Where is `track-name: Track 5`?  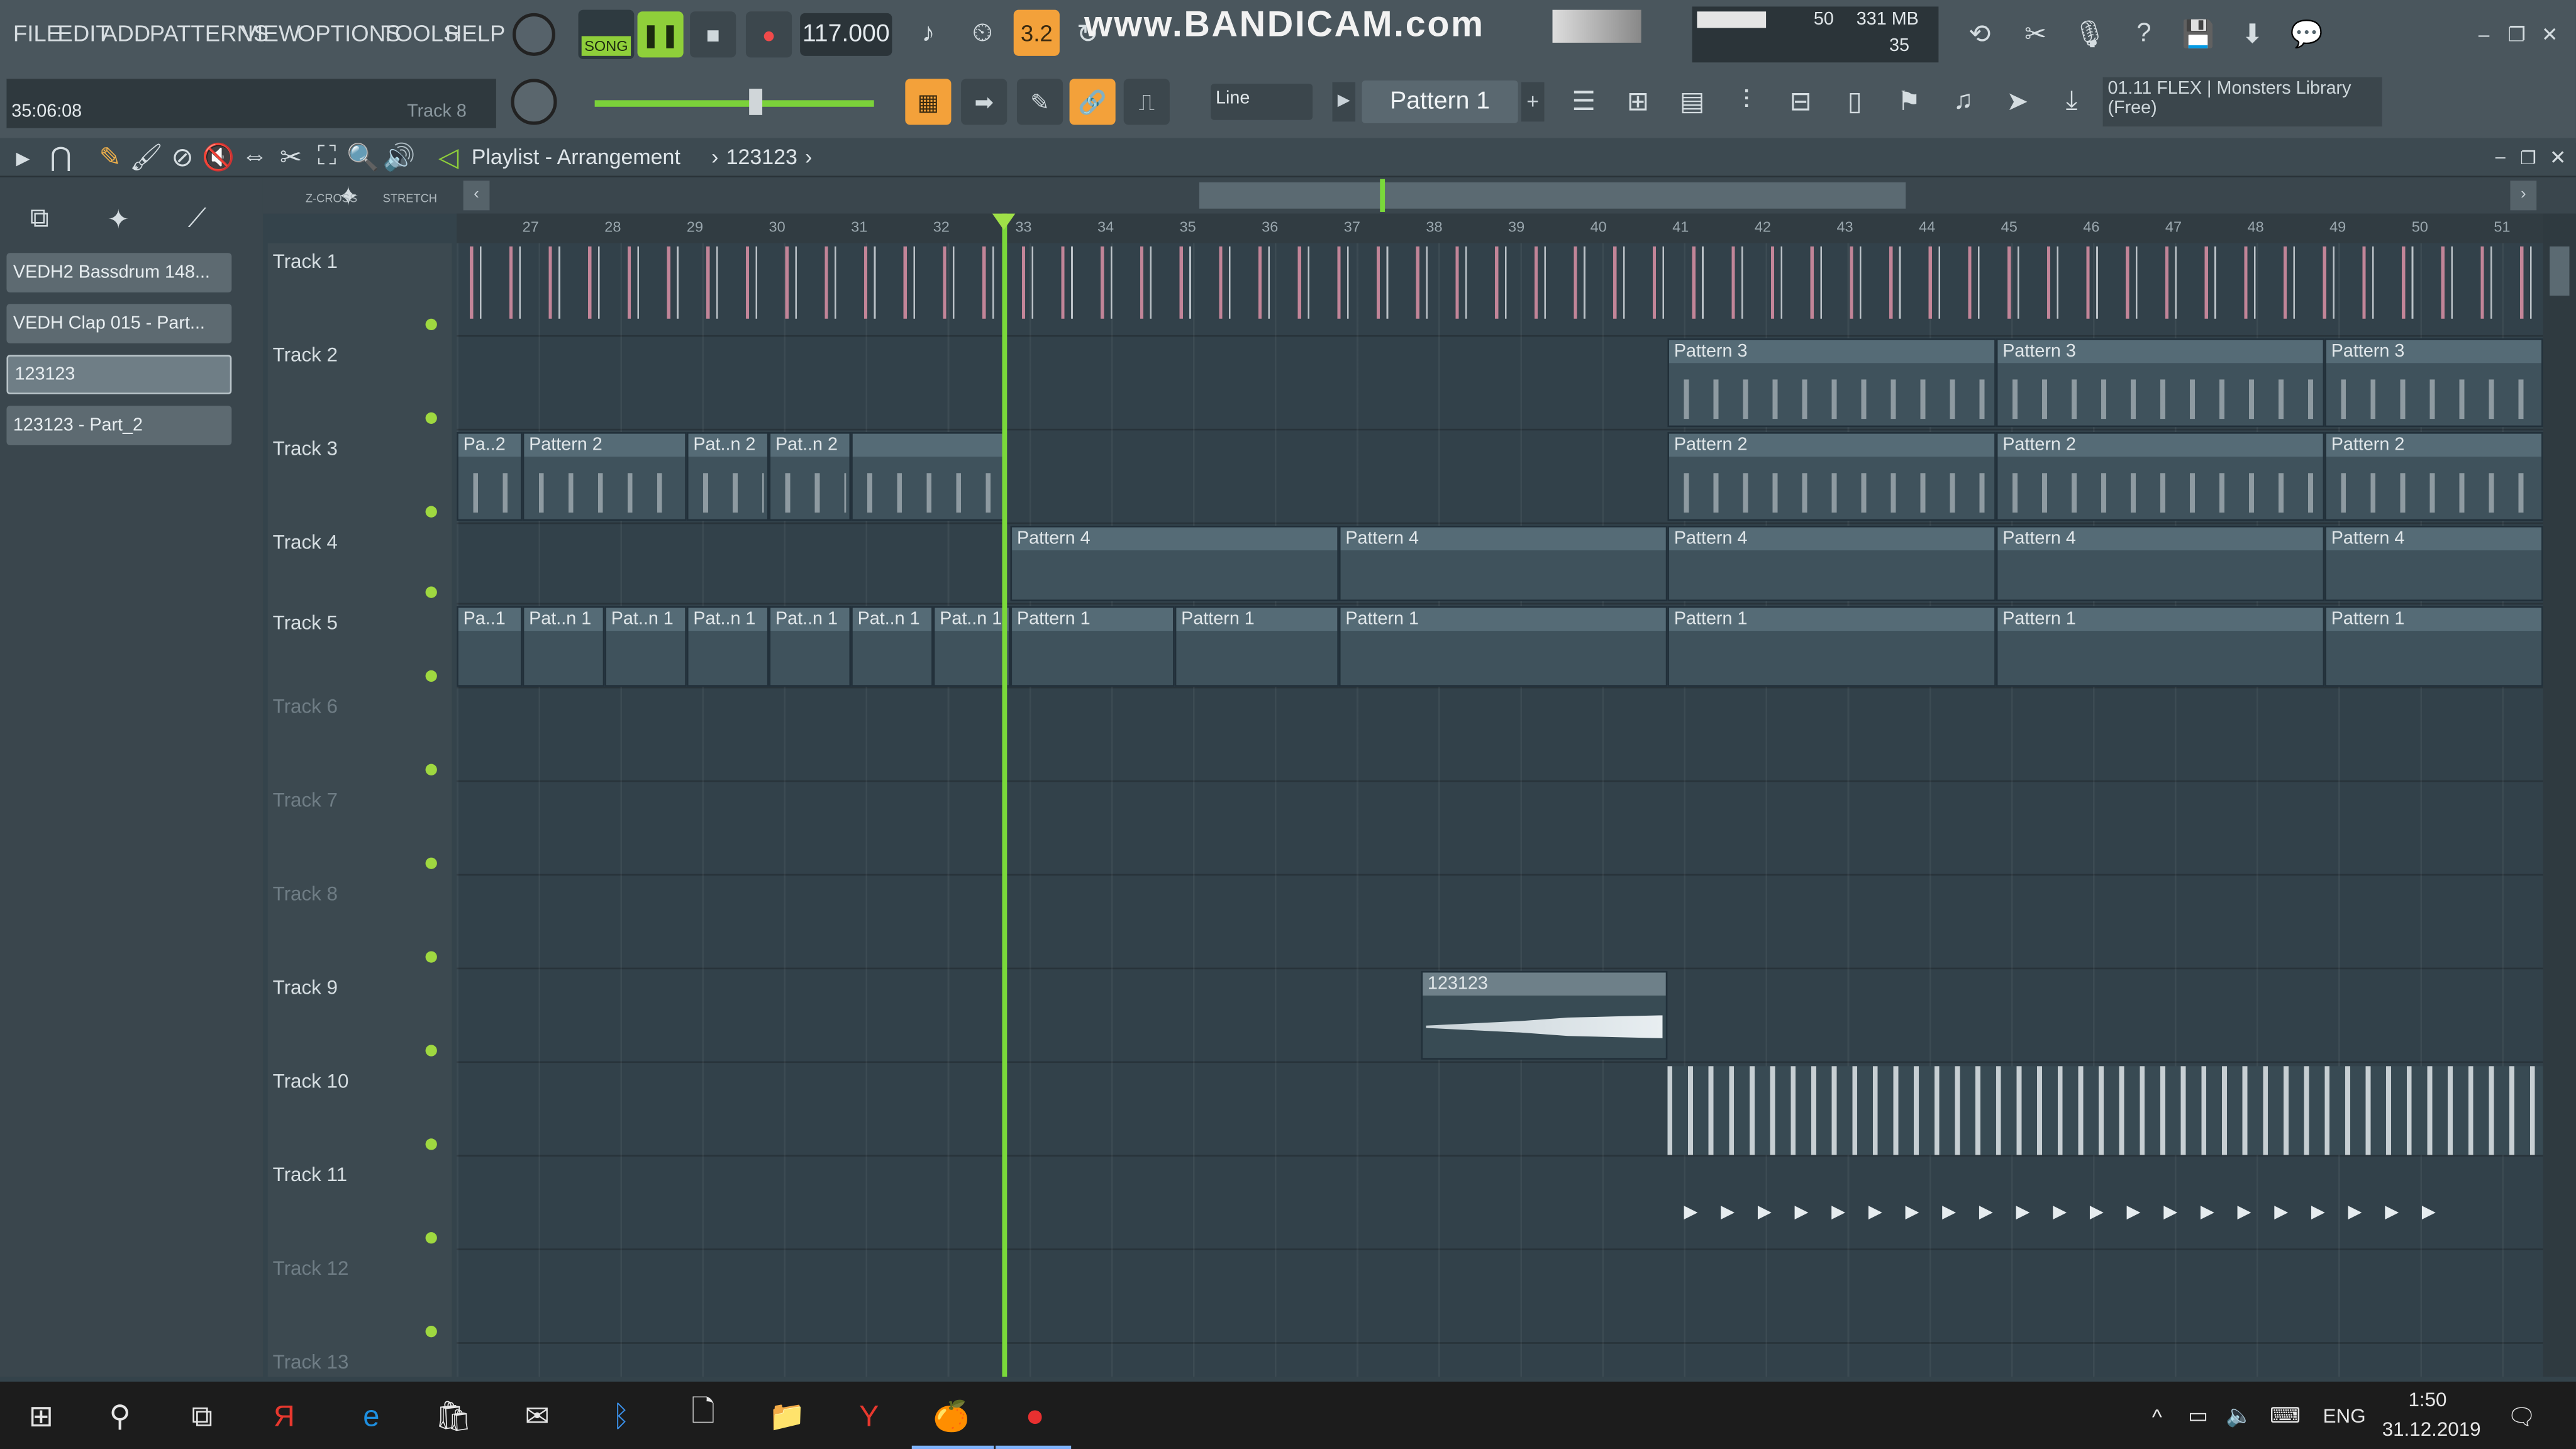
track-name: Track 5 is located at coordinates (305, 623).